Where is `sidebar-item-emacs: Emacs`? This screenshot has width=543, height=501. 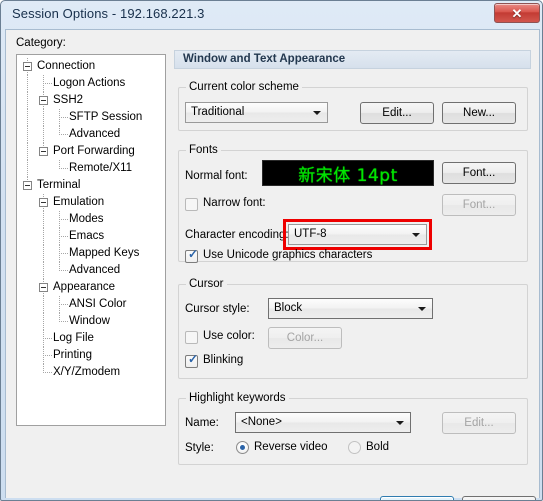
sidebar-item-emacs: Emacs is located at coordinates (91, 236).